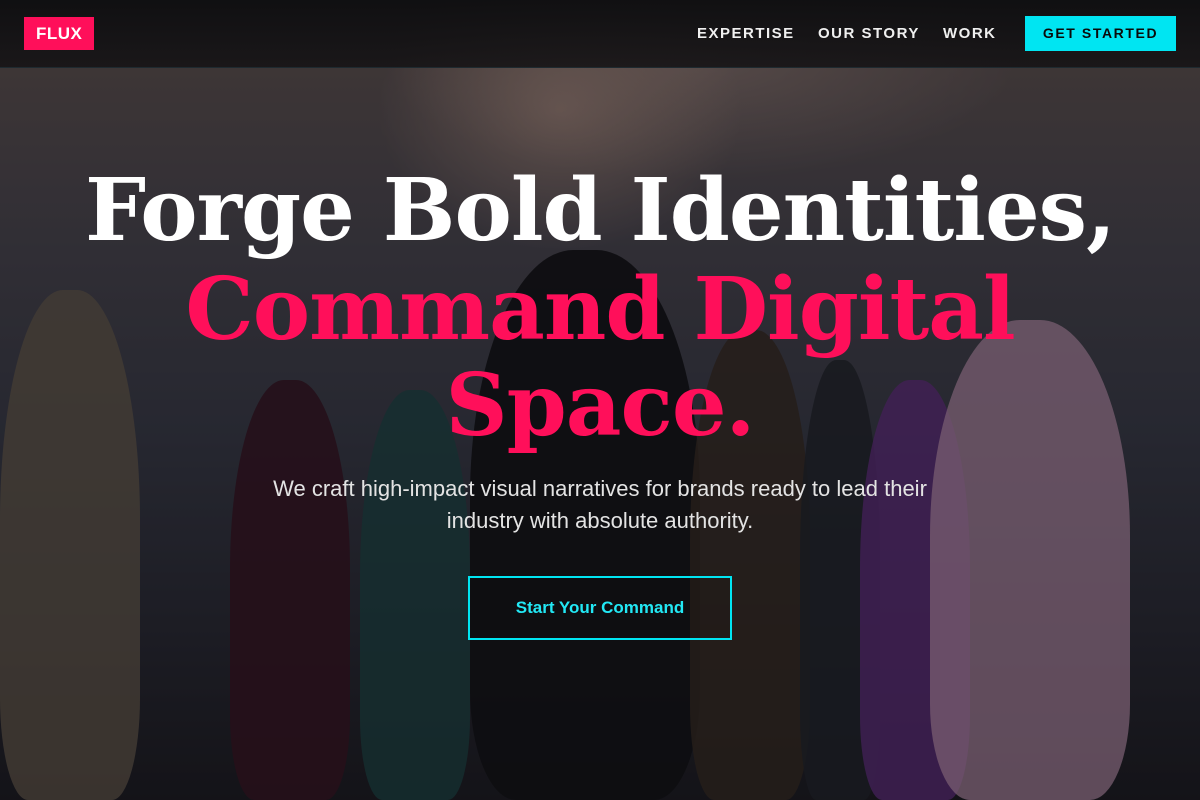 This screenshot has width=1200, height=800. I want to click on flux-logo: FLUX, so click(59, 33).